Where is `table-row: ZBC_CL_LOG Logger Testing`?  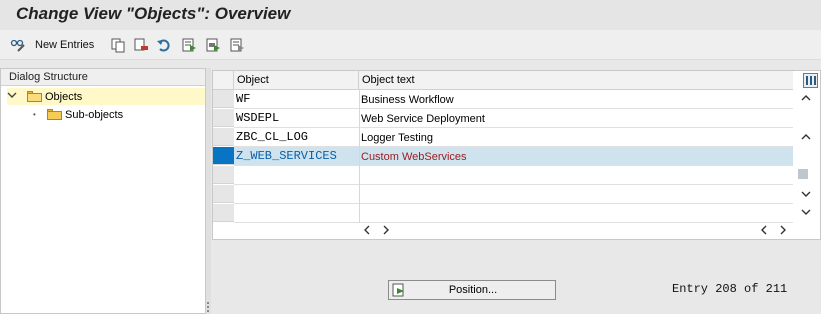 table-row: ZBC_CL_LOG Logger Testing is located at coordinates (514, 137).